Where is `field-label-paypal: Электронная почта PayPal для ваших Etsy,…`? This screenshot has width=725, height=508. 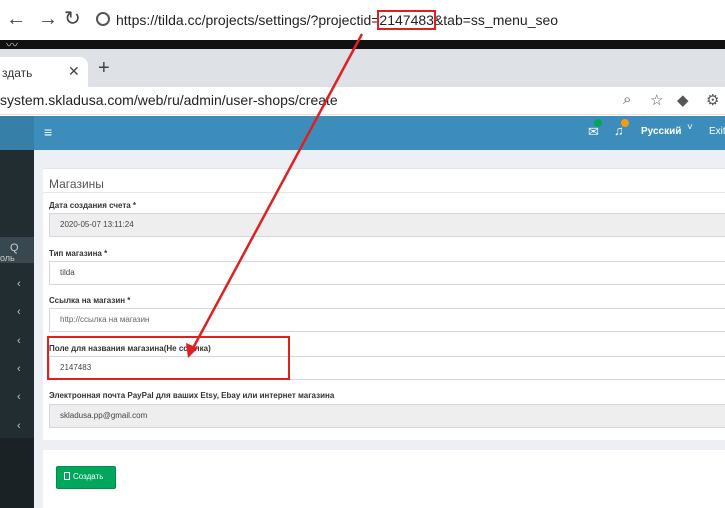
field-label-paypal: Электронная почта PayPal для ваших Etsy,… is located at coordinates (192, 395).